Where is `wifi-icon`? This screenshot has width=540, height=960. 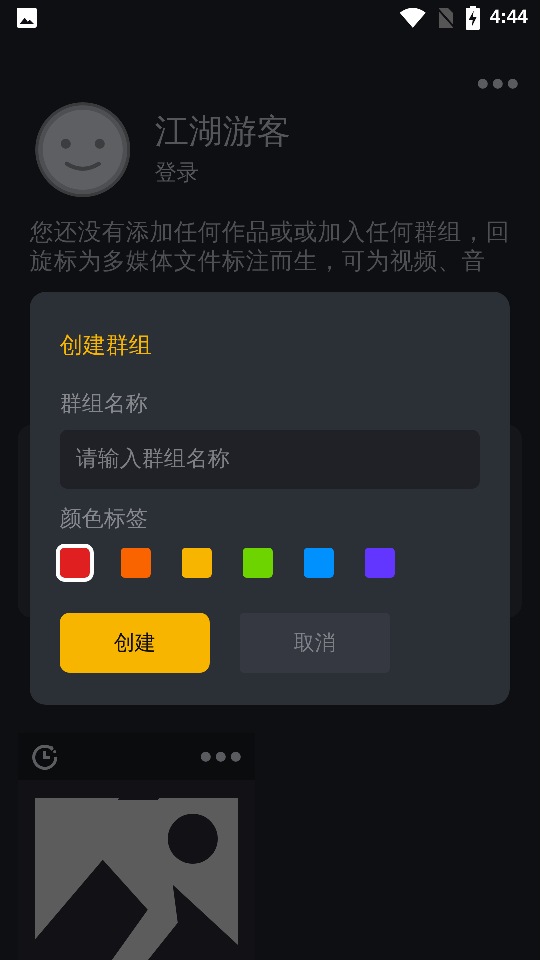 wifi-icon is located at coordinates (413, 18).